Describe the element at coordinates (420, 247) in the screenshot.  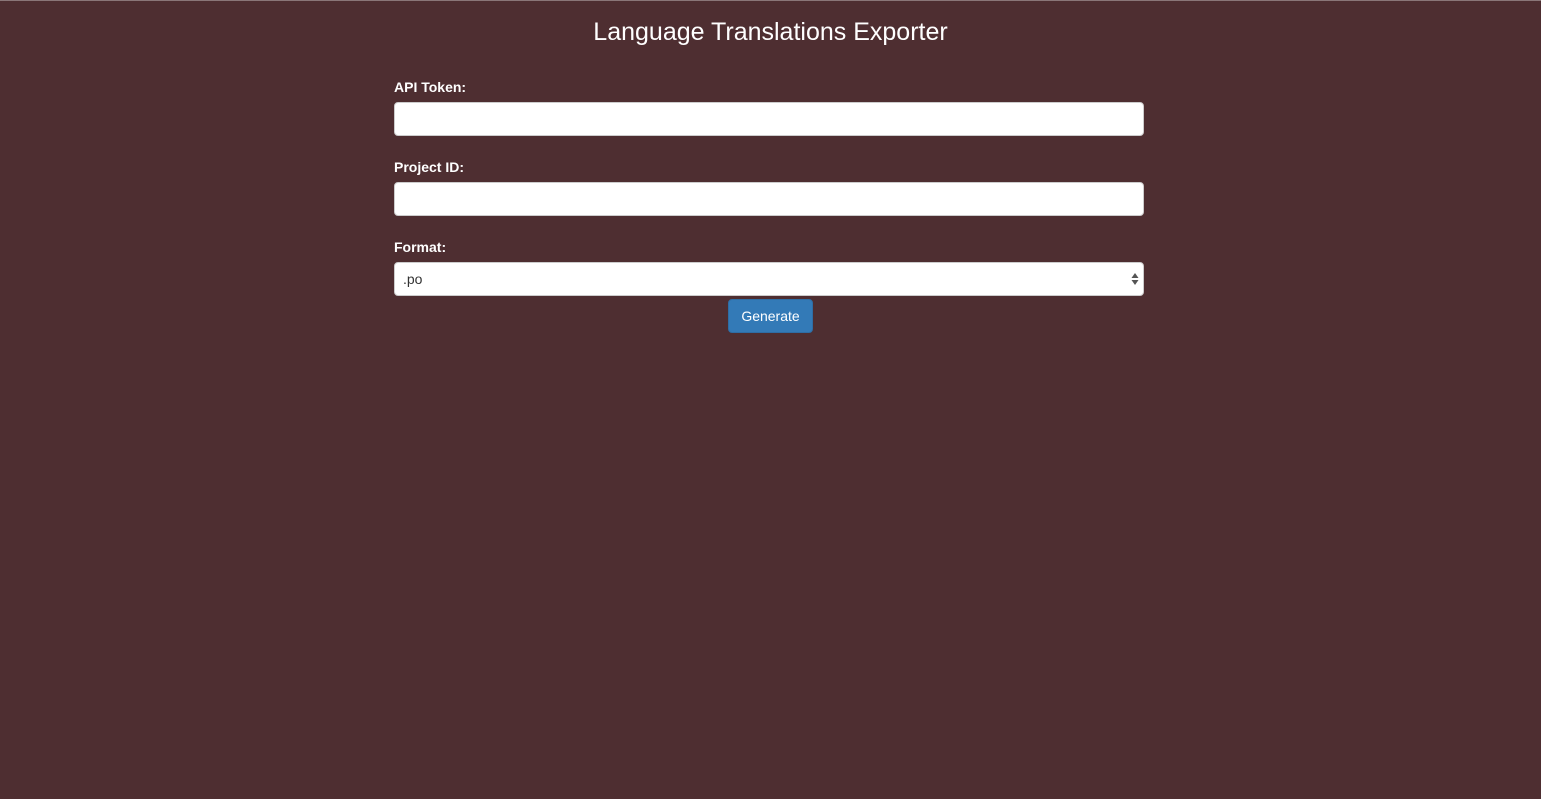
I see `format-label: Format:` at that location.